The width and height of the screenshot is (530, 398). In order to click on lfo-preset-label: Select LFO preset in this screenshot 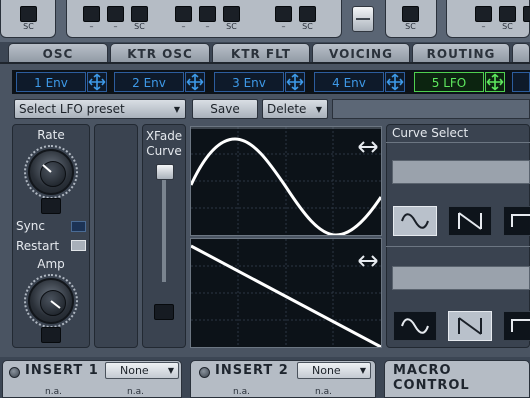, I will do `click(72, 109)`.